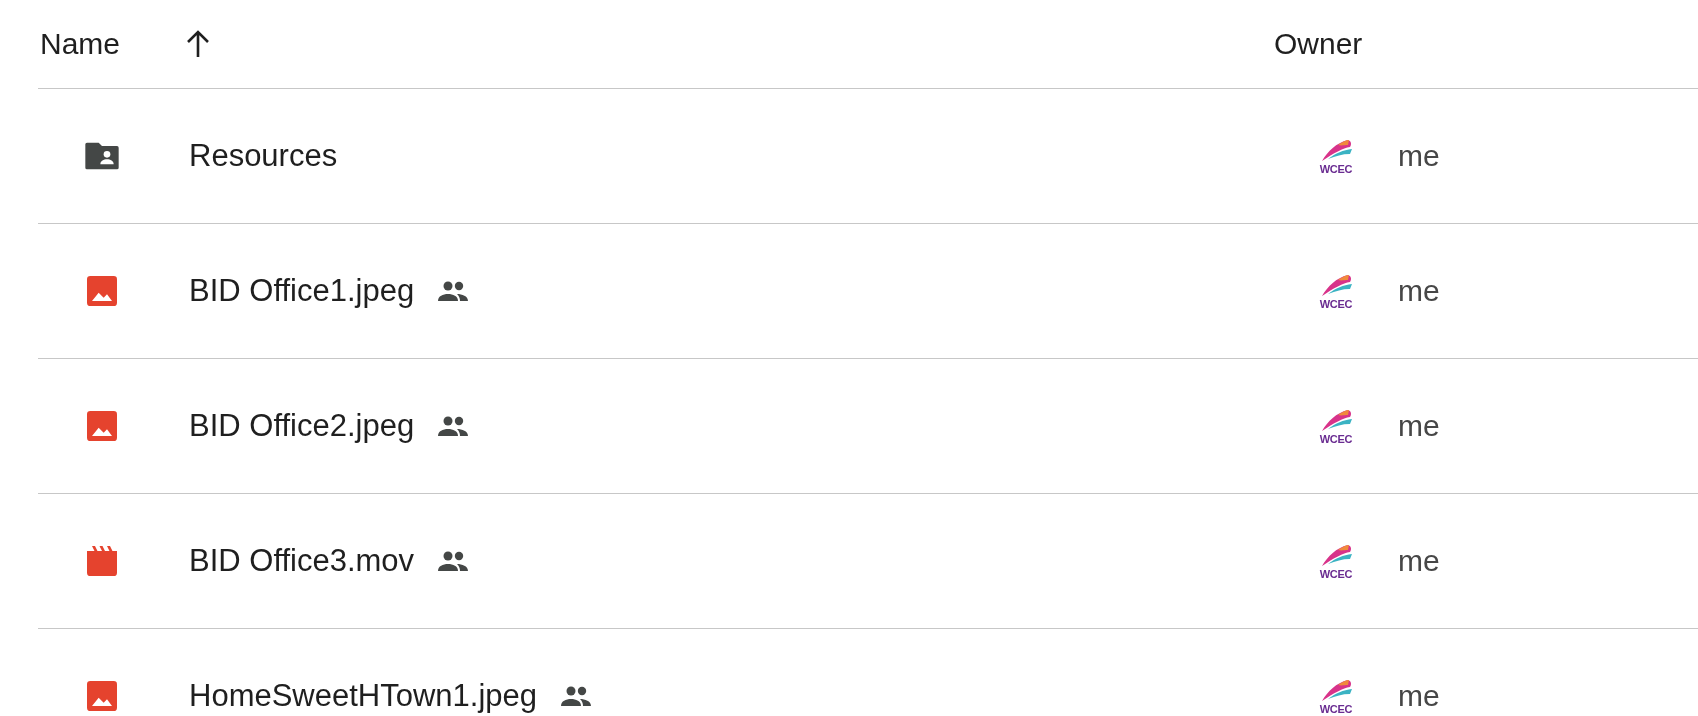 This screenshot has height=716, width=1698. Describe the element at coordinates (1317, 44) in the screenshot. I see `column-header: Owner` at that location.